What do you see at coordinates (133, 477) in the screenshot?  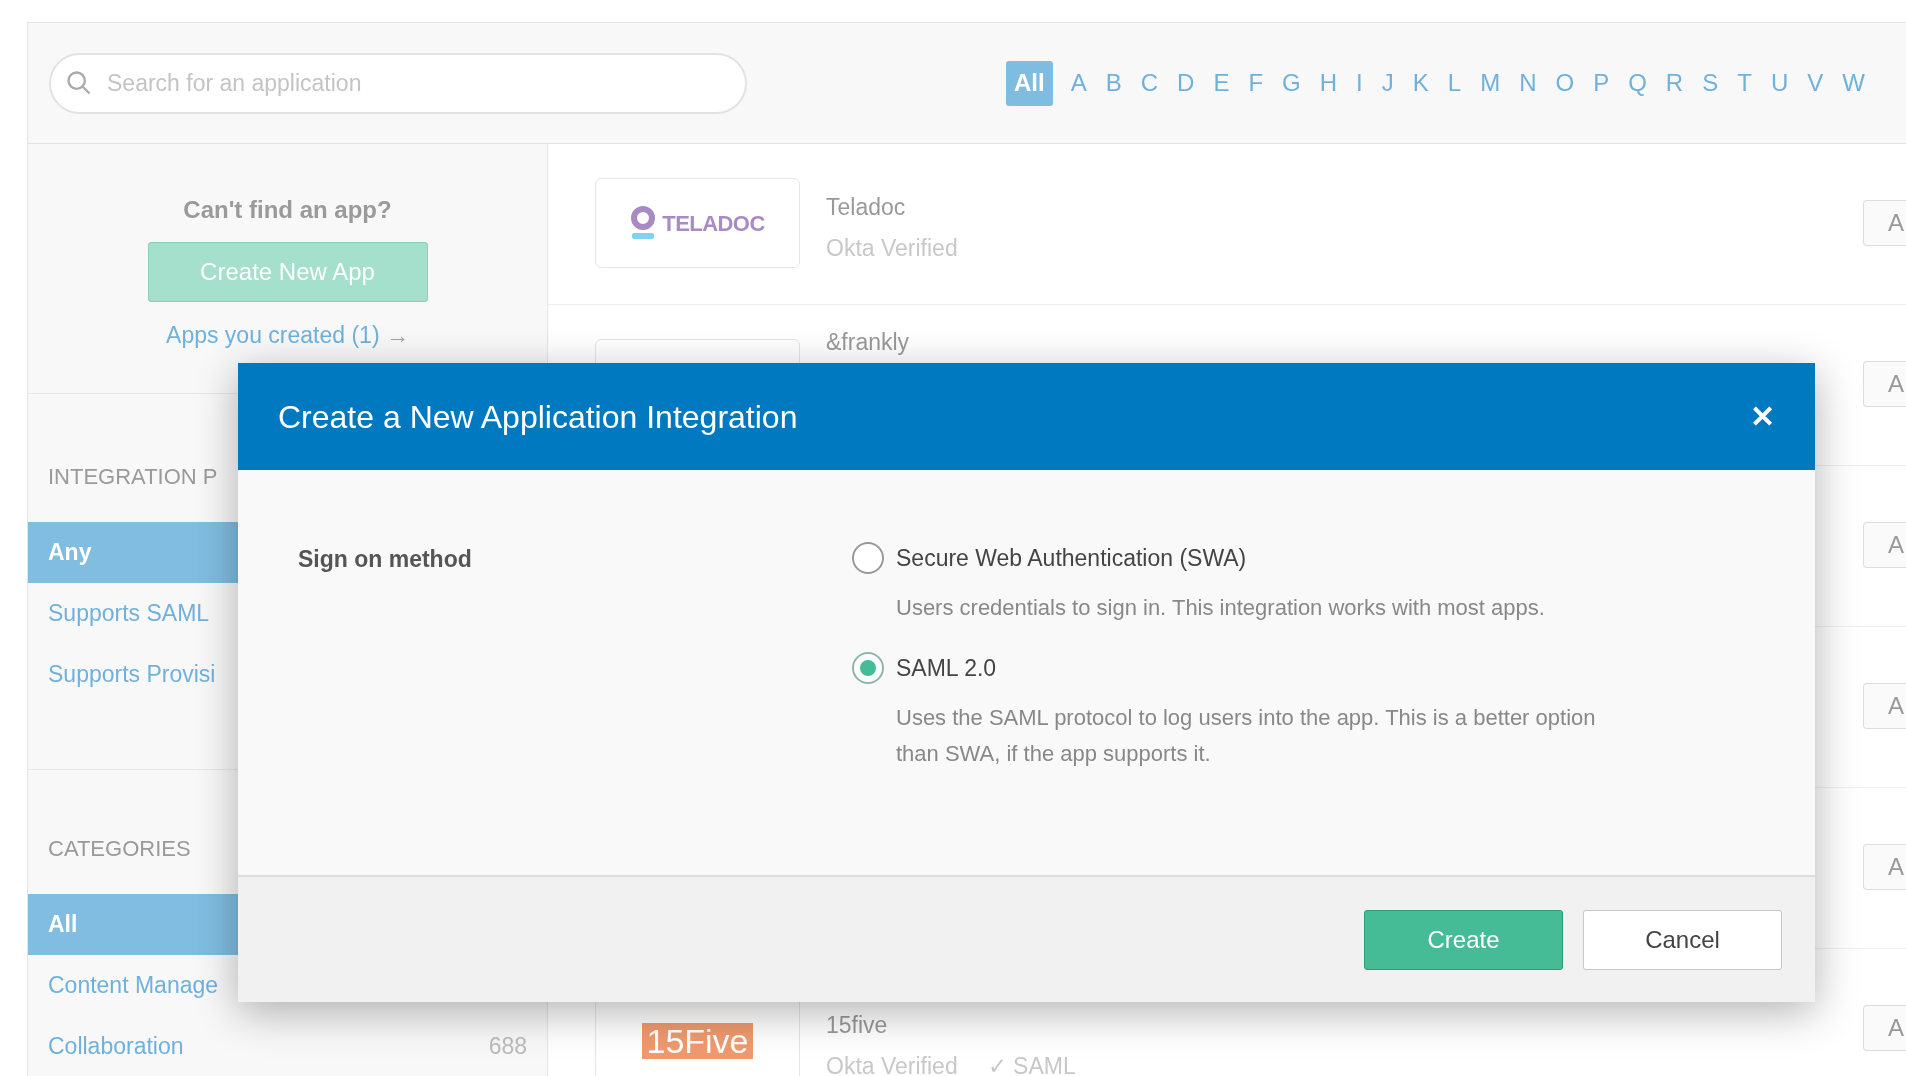 I see `section-heading: INTEGRATION P` at bounding box center [133, 477].